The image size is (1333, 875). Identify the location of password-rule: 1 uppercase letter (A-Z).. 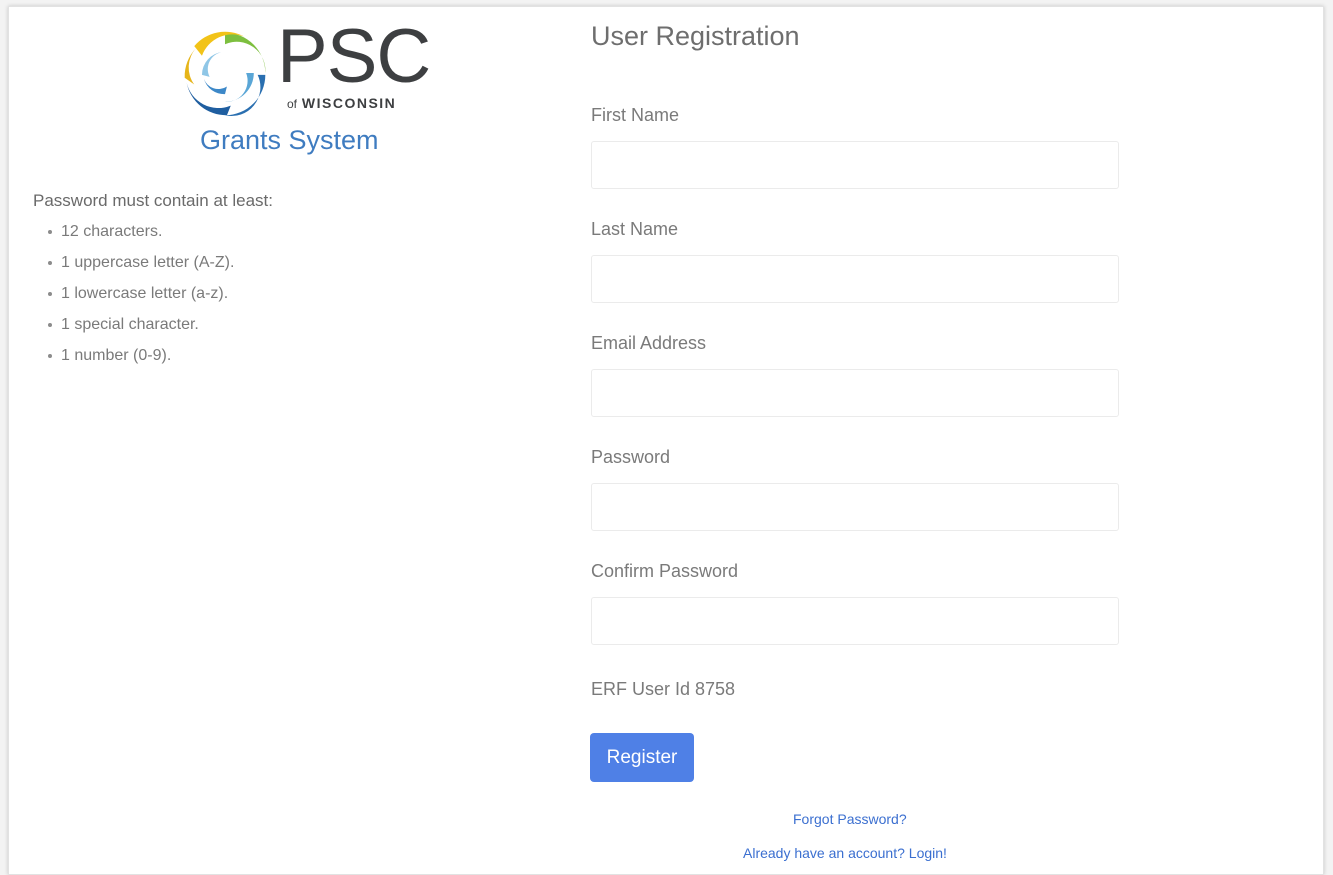
(135, 267).